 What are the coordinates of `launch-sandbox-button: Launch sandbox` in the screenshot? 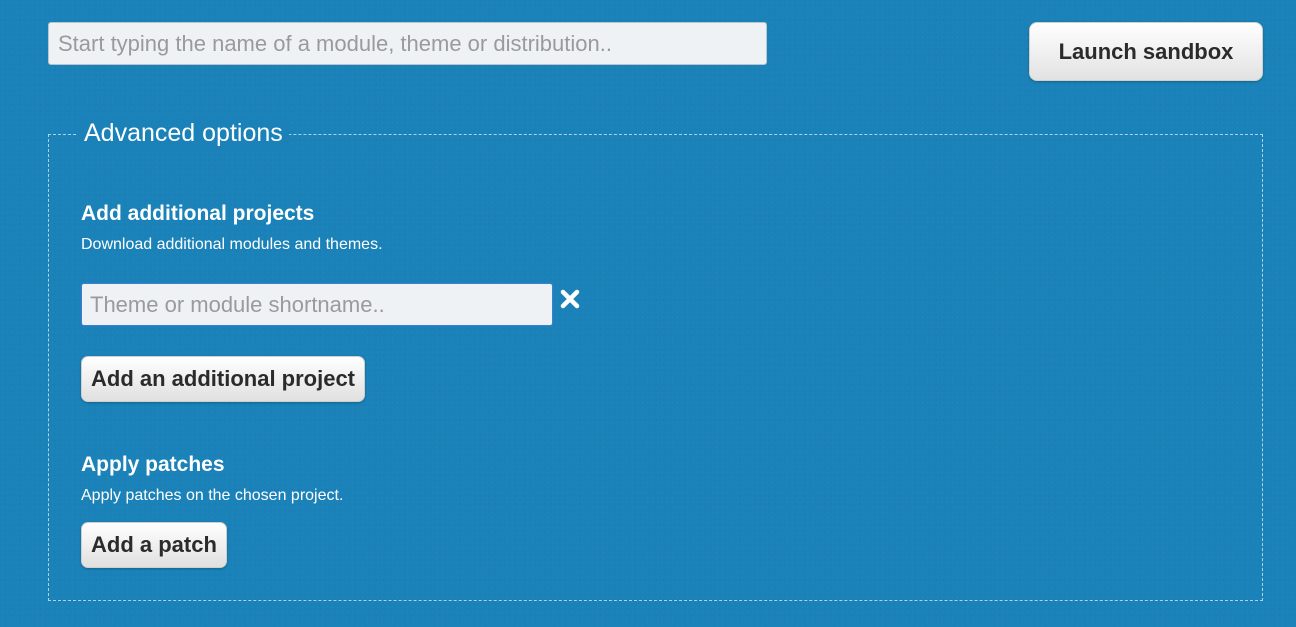 It's located at (1146, 51).